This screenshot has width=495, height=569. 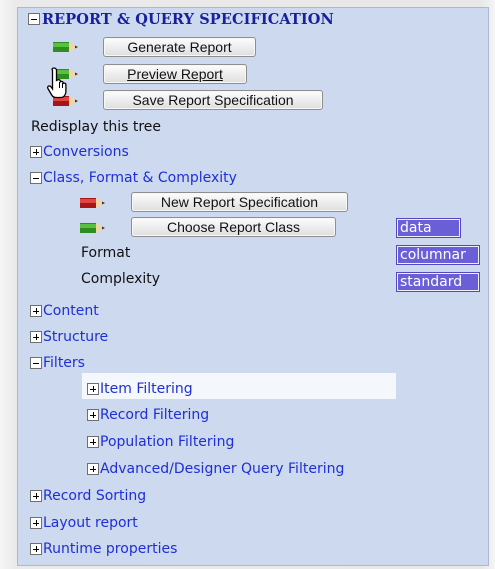 I want to click on tree-node-filters: Filters, so click(x=57, y=363).